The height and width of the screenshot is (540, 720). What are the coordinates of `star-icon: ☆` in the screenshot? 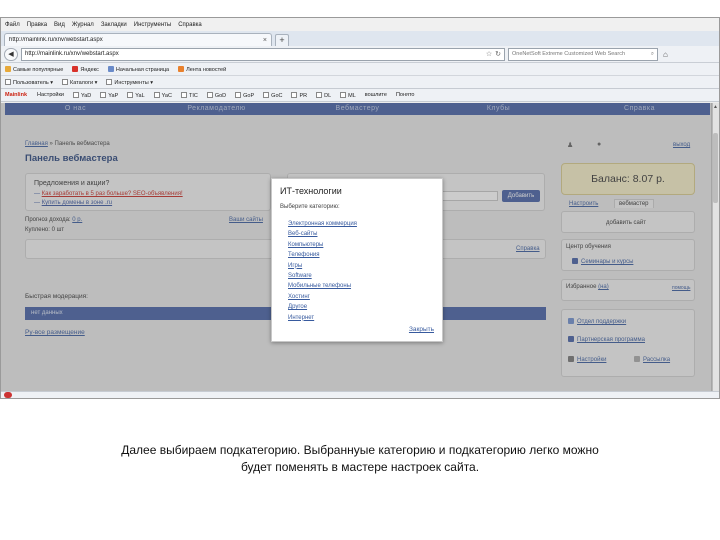 It's located at (489, 54).